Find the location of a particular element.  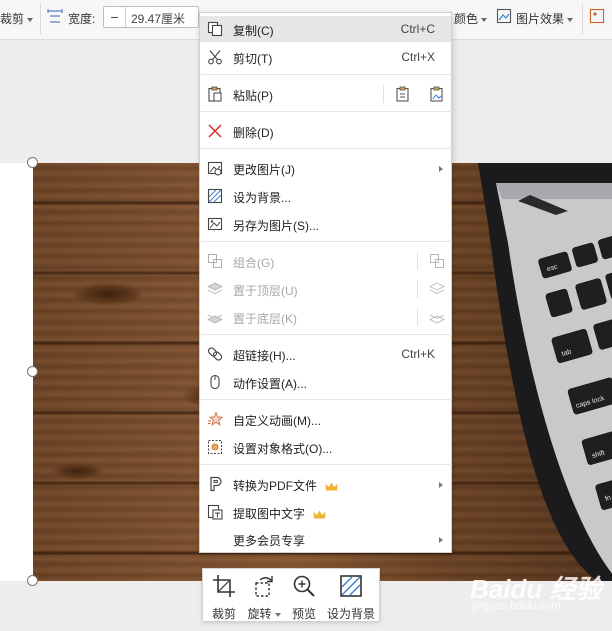

group-icon is located at coordinates (215, 261).